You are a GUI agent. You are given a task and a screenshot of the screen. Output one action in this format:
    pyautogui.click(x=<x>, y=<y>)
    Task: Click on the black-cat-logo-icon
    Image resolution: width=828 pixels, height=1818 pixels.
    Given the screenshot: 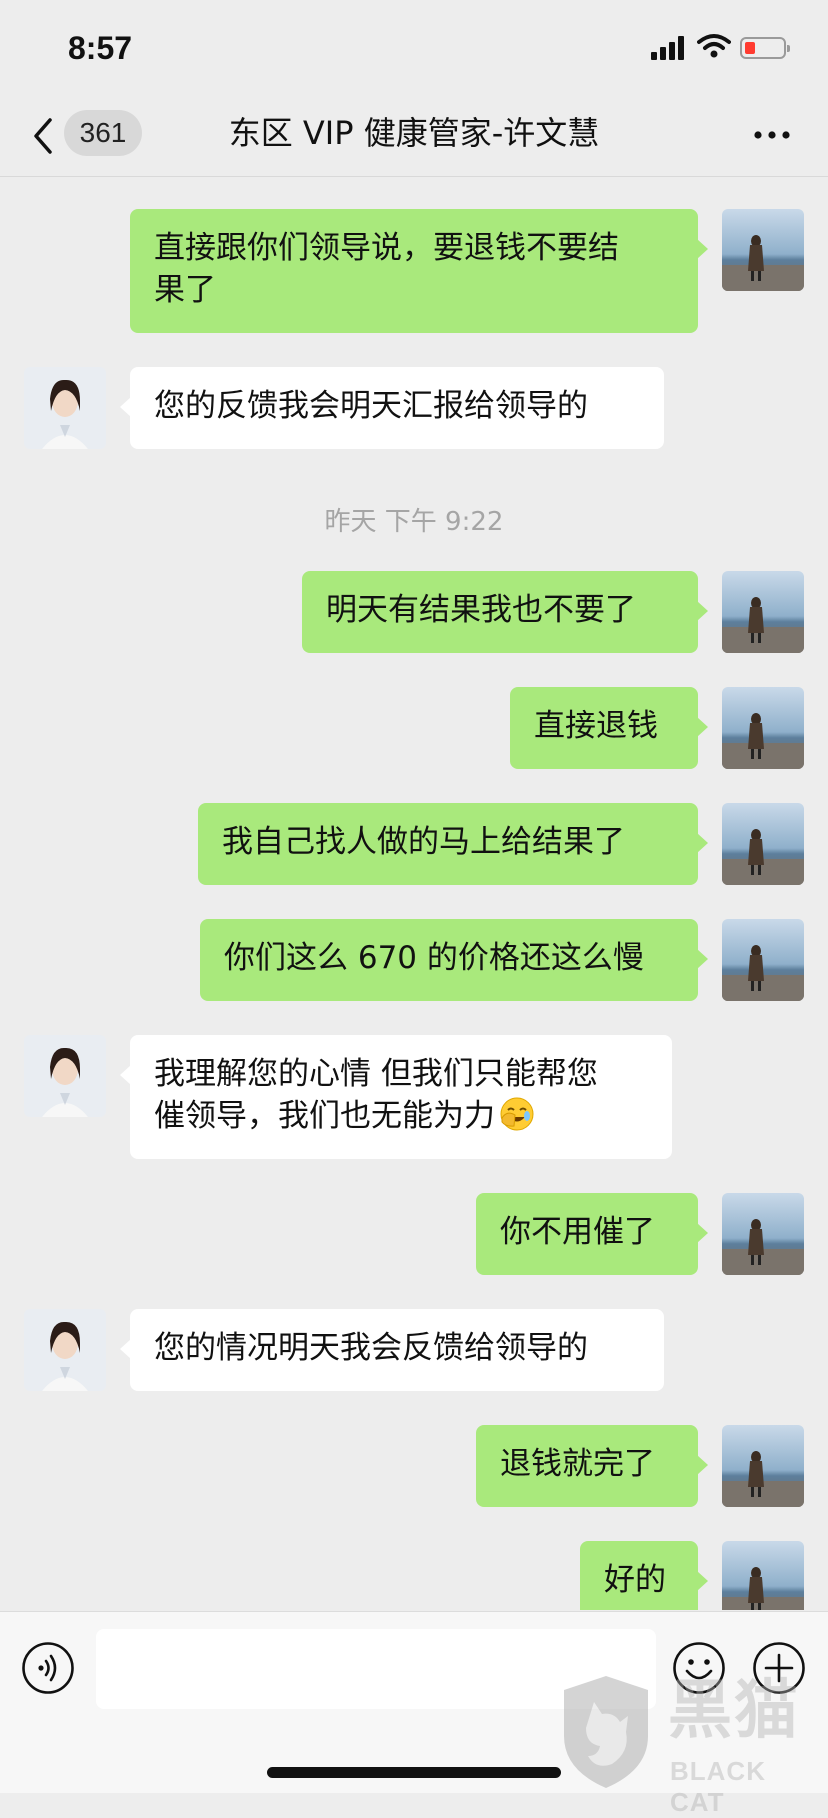 What is the action you would take?
    pyautogui.click(x=606, y=1732)
    